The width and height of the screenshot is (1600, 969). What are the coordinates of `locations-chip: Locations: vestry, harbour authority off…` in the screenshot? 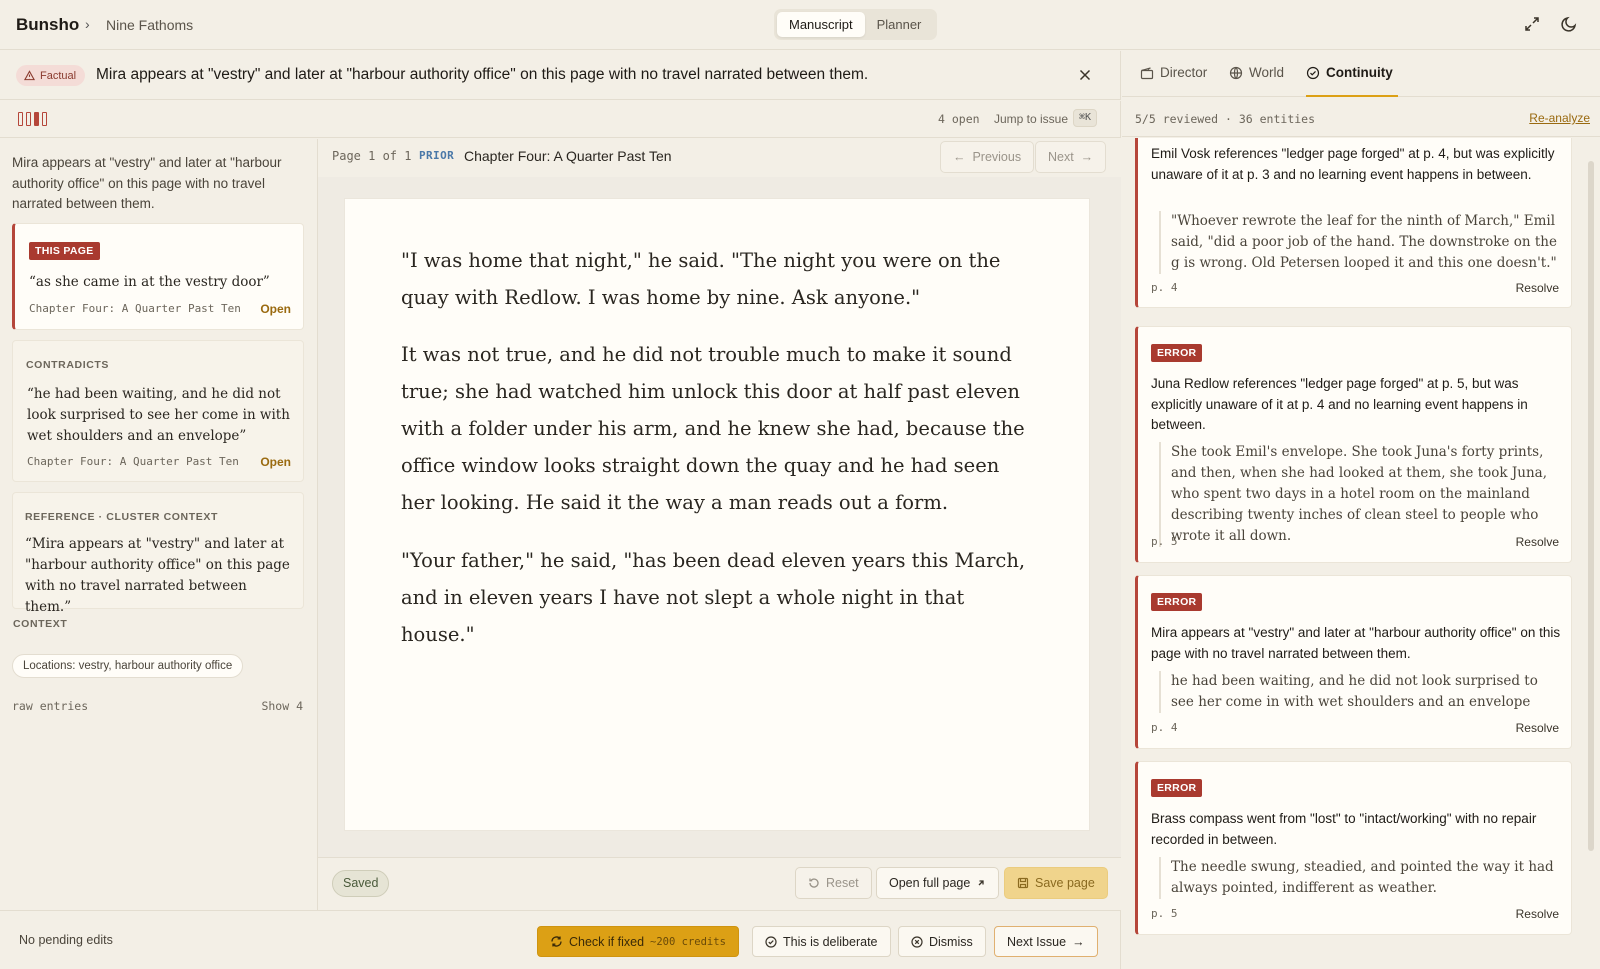 It's located at (128, 666).